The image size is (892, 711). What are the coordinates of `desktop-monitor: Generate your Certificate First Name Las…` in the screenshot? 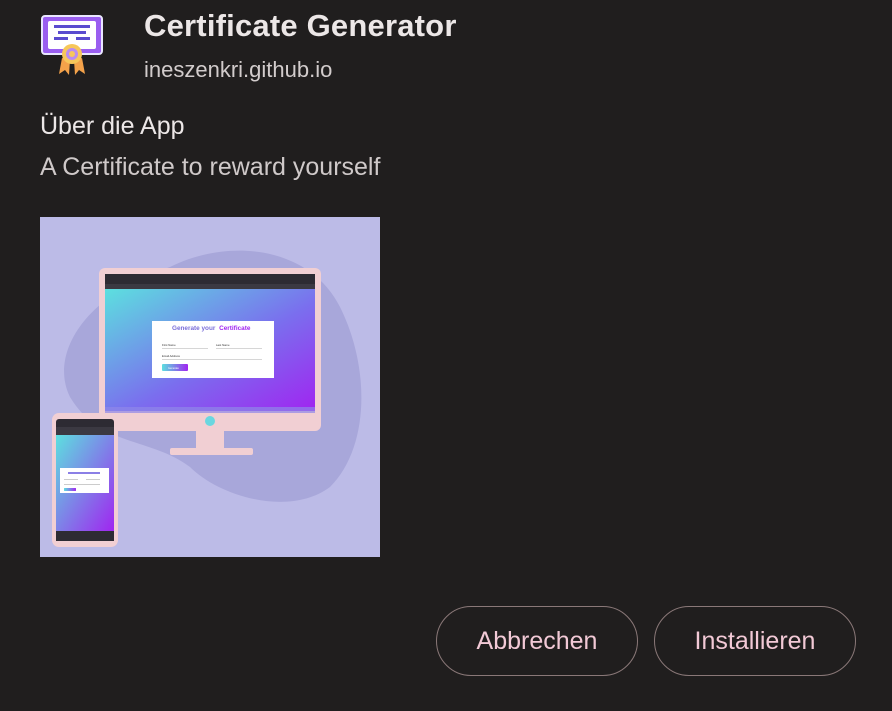 It's located at (210, 361).